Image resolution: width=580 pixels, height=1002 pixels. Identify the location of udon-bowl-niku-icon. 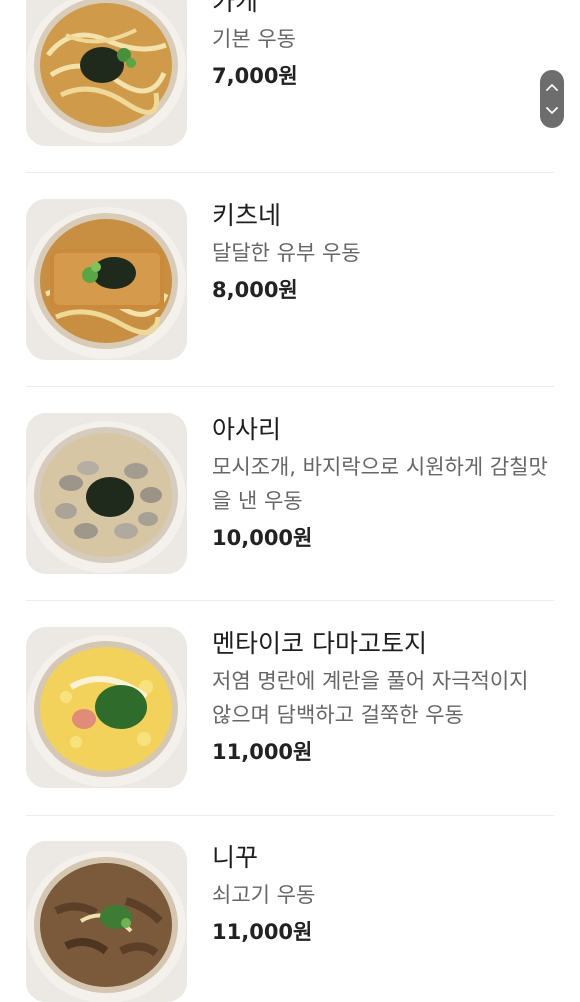
(106, 921).